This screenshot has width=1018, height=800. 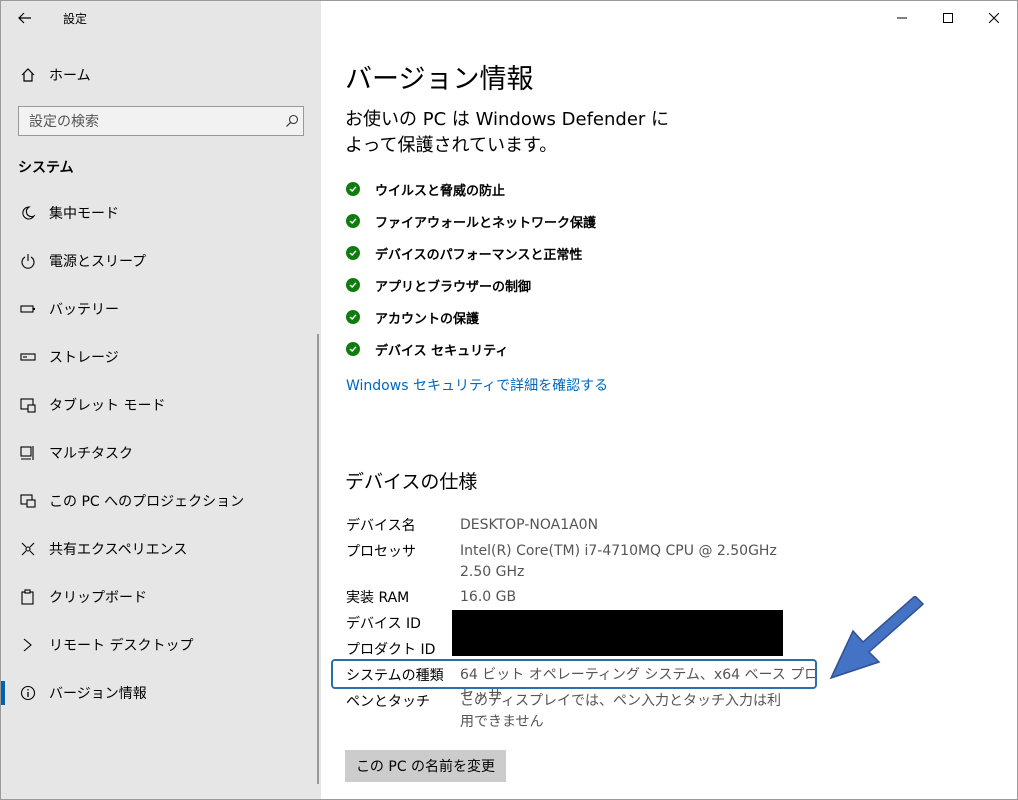 I want to click on list-item: ウイルスと脅威の防止, so click(x=471, y=189).